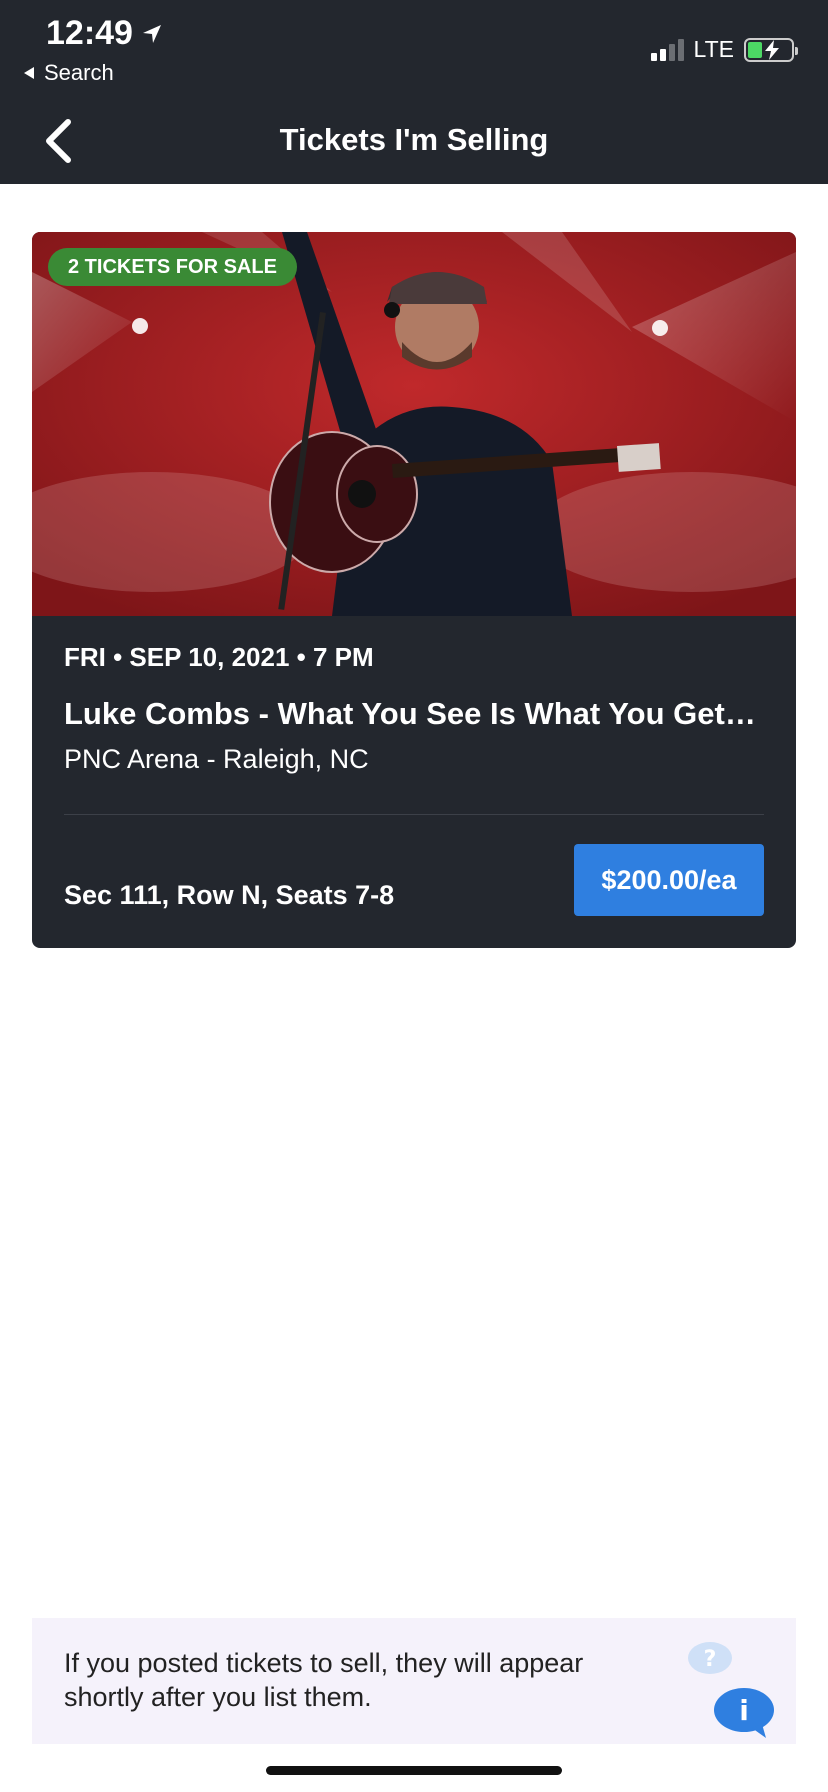  I want to click on clock: 12:49, so click(89, 33).